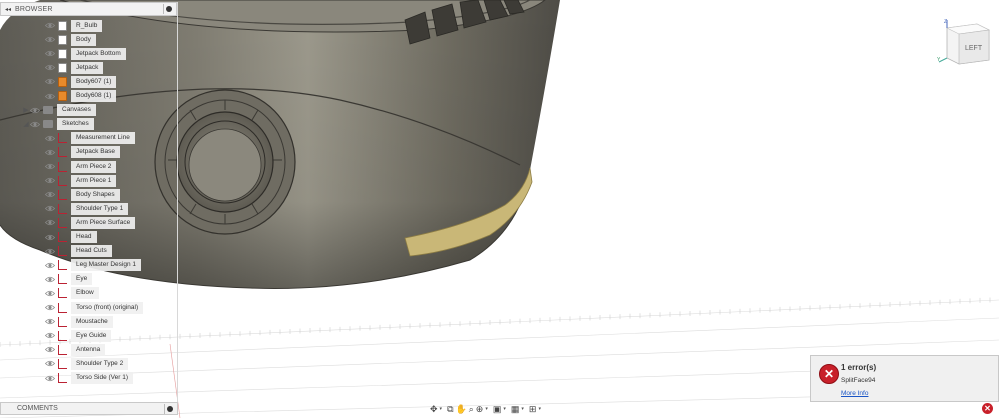 This screenshot has width=999, height=418. Describe the element at coordinates (89, 378) in the screenshot. I see `browser-tree-item: Torso Side (Ver 1)` at that location.